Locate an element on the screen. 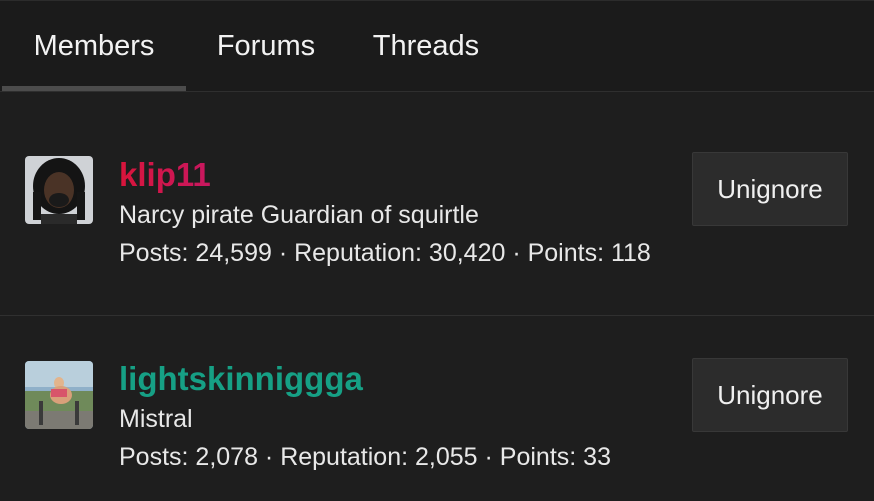 The height and width of the screenshot is (501, 874). tab-members: Members is located at coordinates (94, 46).